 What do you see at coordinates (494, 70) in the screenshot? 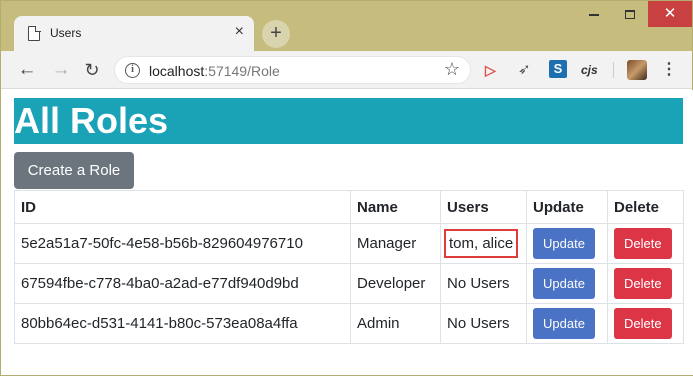
I see `play-extension-icon` at bounding box center [494, 70].